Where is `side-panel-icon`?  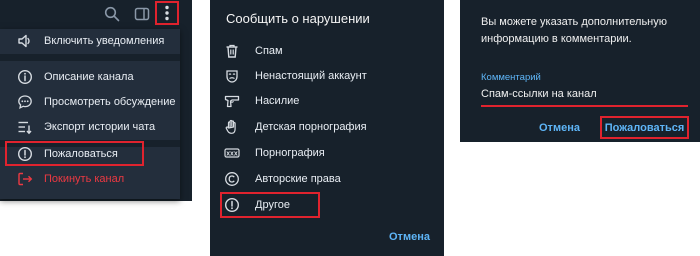
side-panel-icon is located at coordinates (142, 14).